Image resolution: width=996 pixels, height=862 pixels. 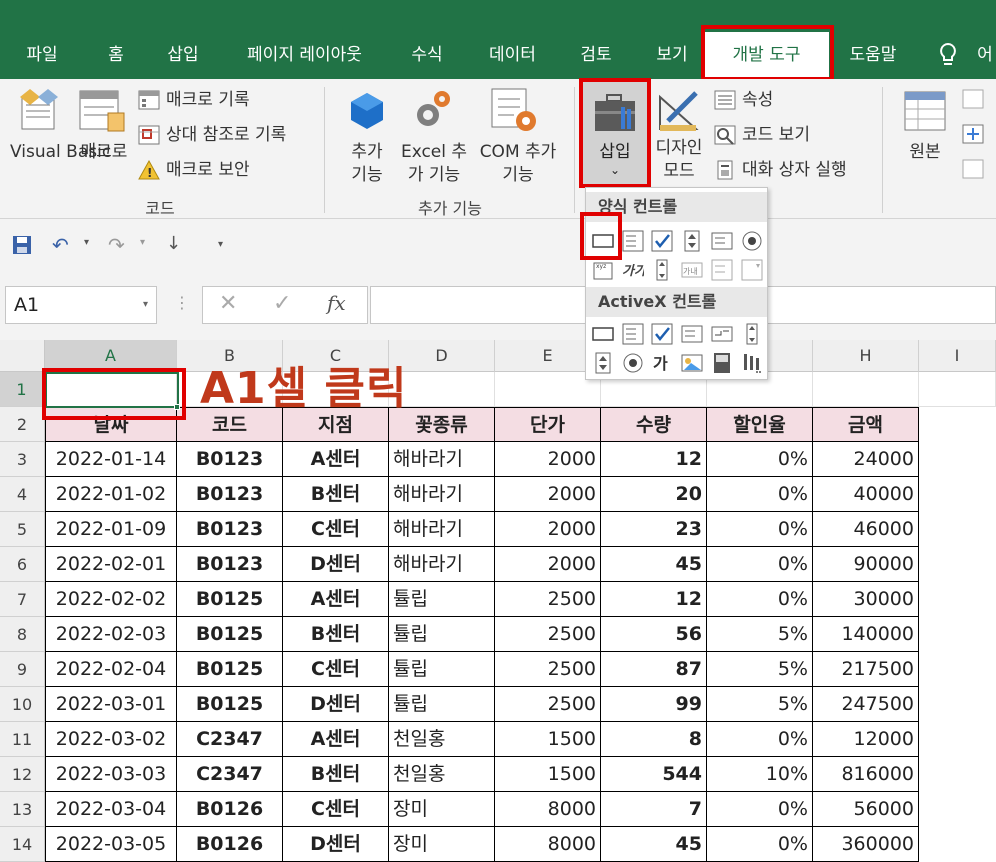 What do you see at coordinates (220, 244) in the screenshot?
I see `customize-qat-icon: ▾` at bounding box center [220, 244].